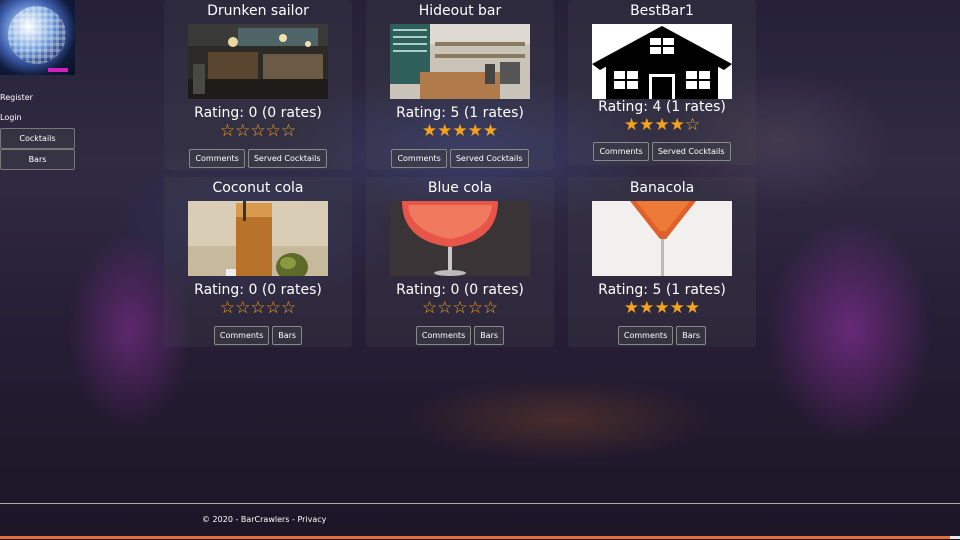  I want to click on bottom-accent-bar, so click(475, 537).